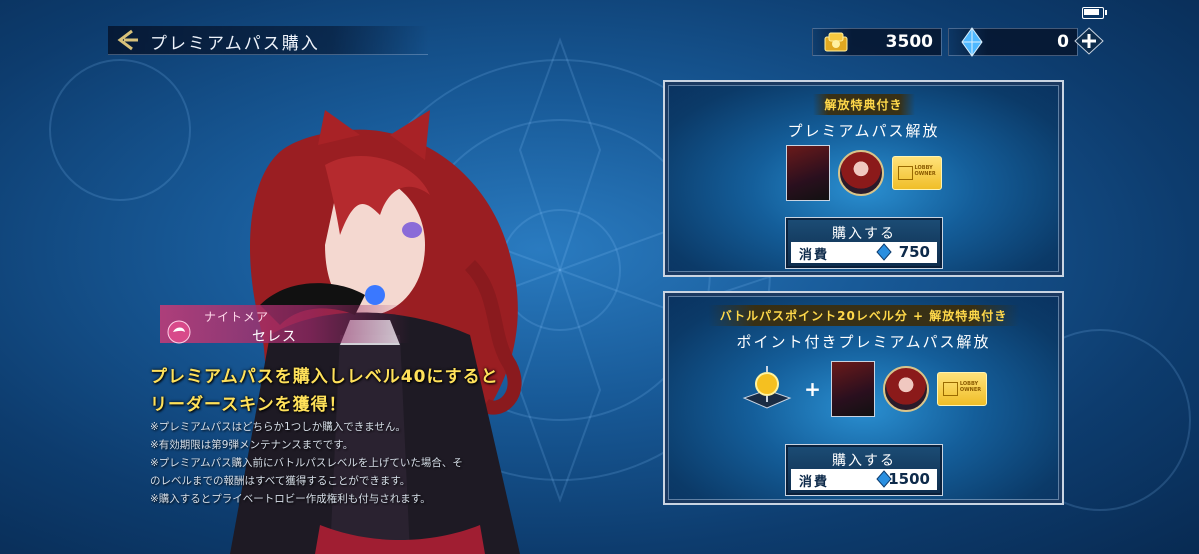  I want to click on nightmare-class-icon, so click(179, 332).